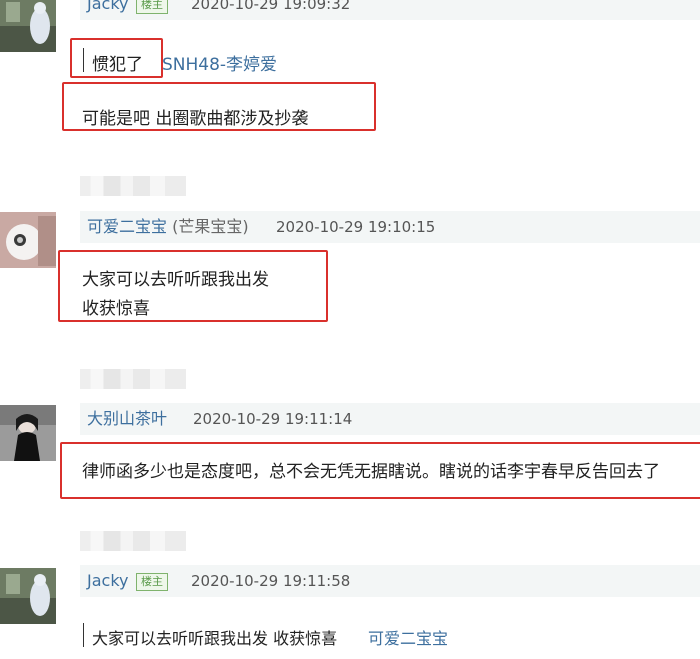 This screenshot has width=700, height=659. What do you see at coordinates (390, 419) in the screenshot?
I see `comment-header: 大别山茶叶 2020-10-29 19:11:14` at bounding box center [390, 419].